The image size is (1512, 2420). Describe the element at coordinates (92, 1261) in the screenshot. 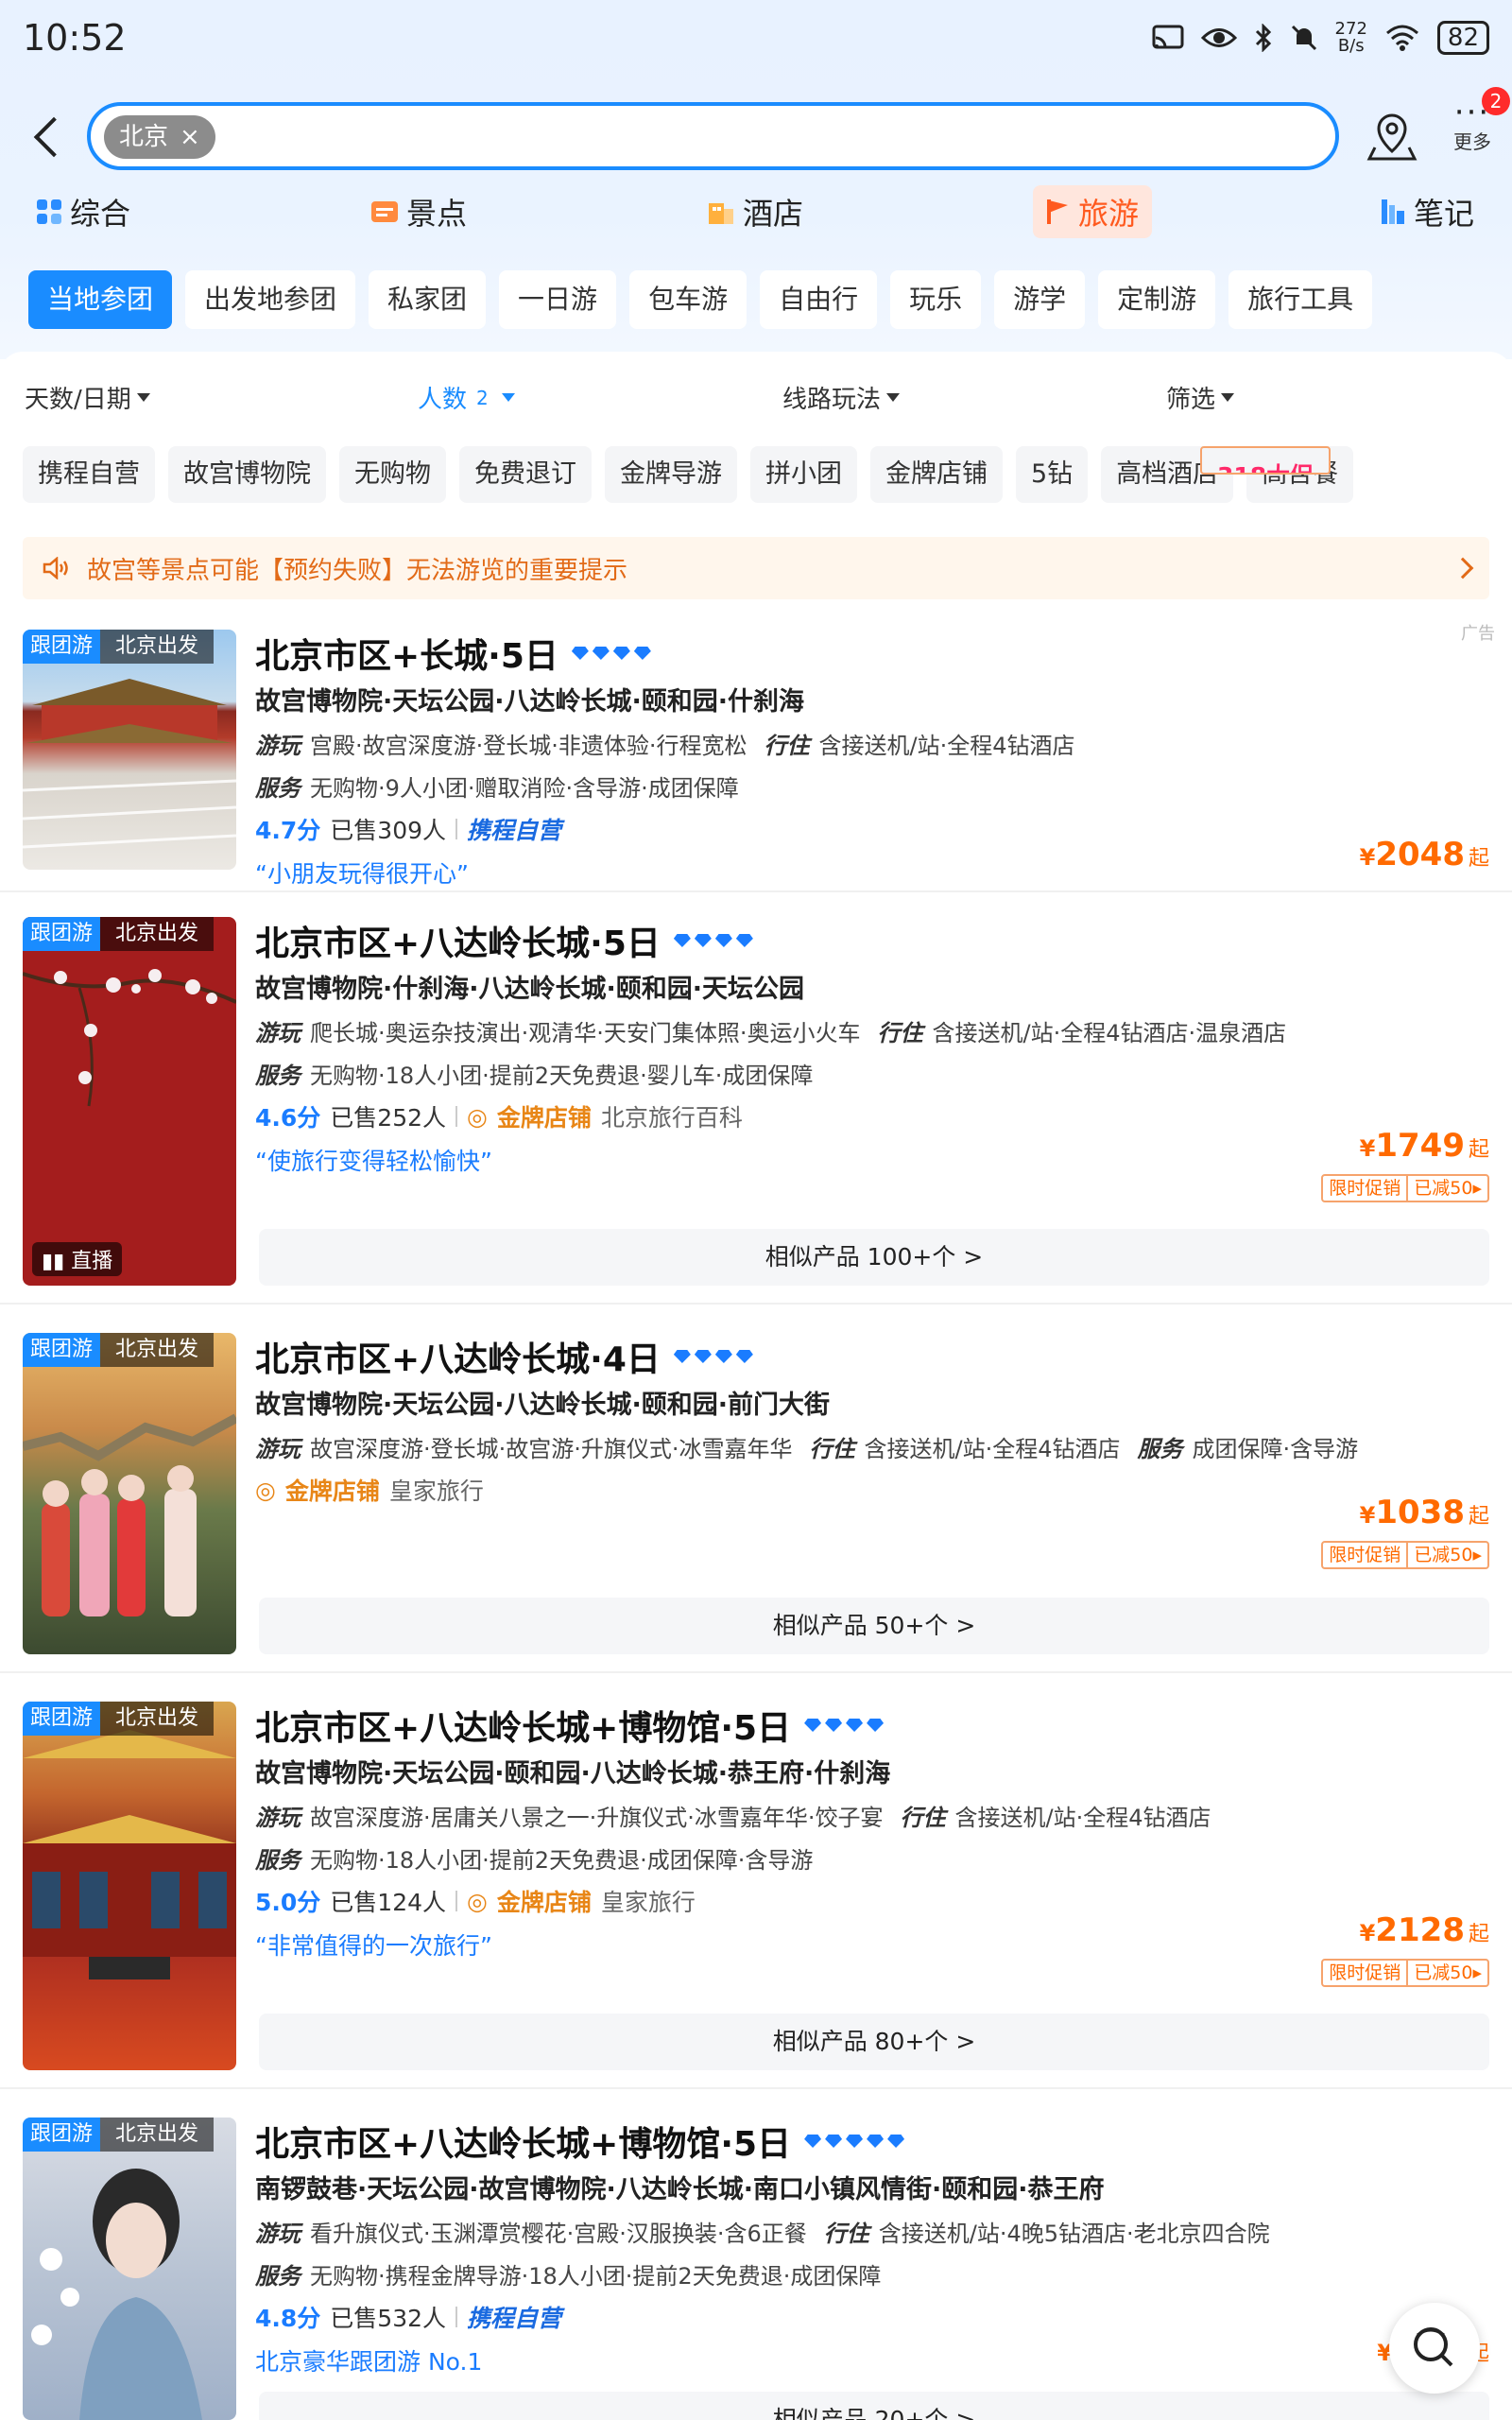

I see `live-label: 直播` at that location.